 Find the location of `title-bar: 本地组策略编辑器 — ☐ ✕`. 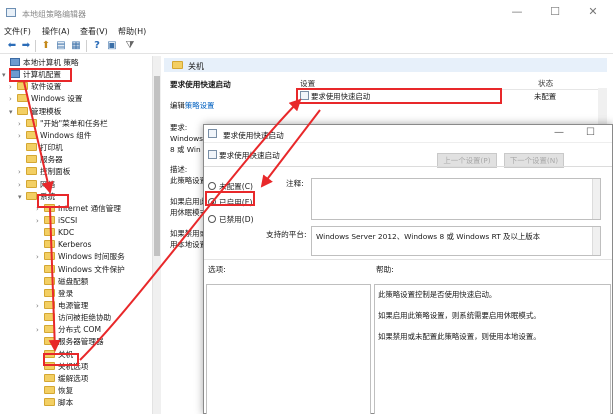

title-bar: 本地组策略编辑器 — ☐ ✕ is located at coordinates (306, 12).